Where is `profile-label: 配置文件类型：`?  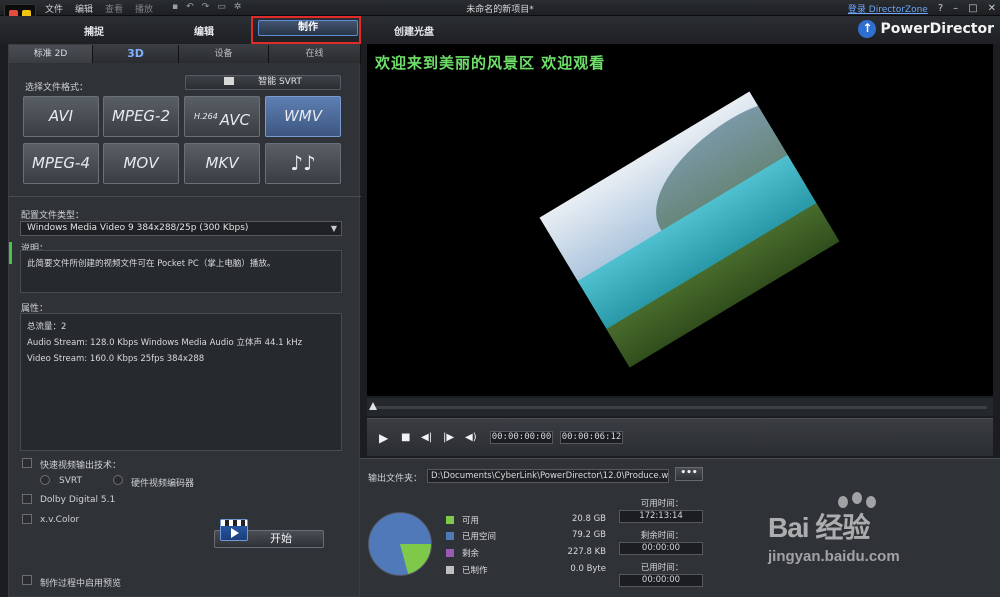 profile-label: 配置文件类型： is located at coordinates (53, 216).